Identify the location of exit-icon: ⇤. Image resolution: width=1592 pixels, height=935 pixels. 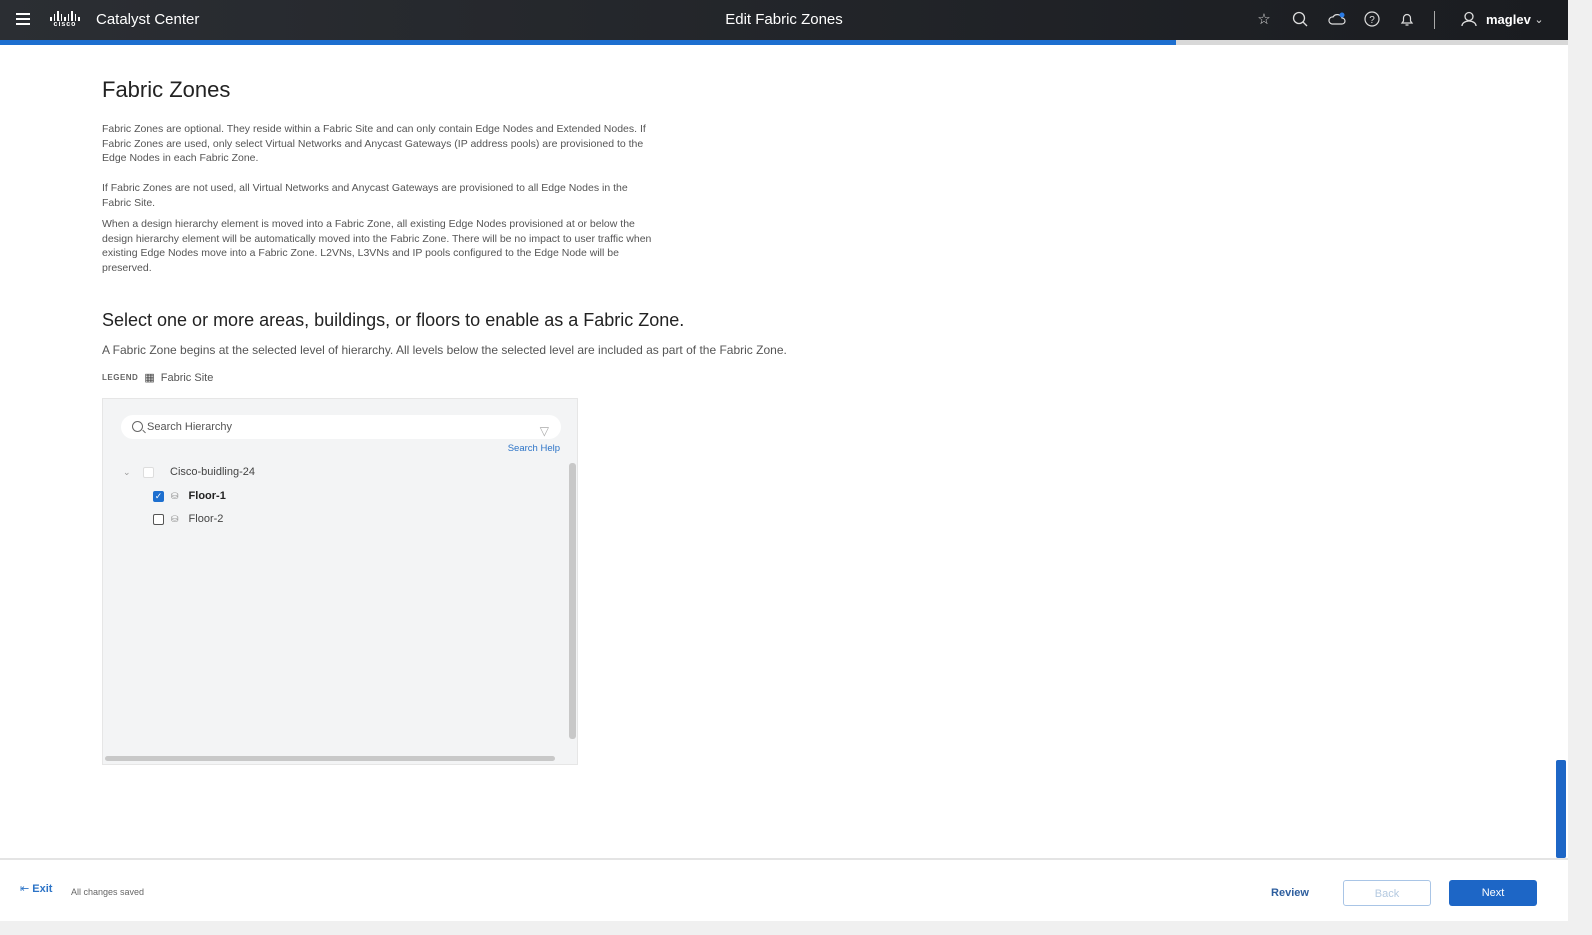
(25, 889).